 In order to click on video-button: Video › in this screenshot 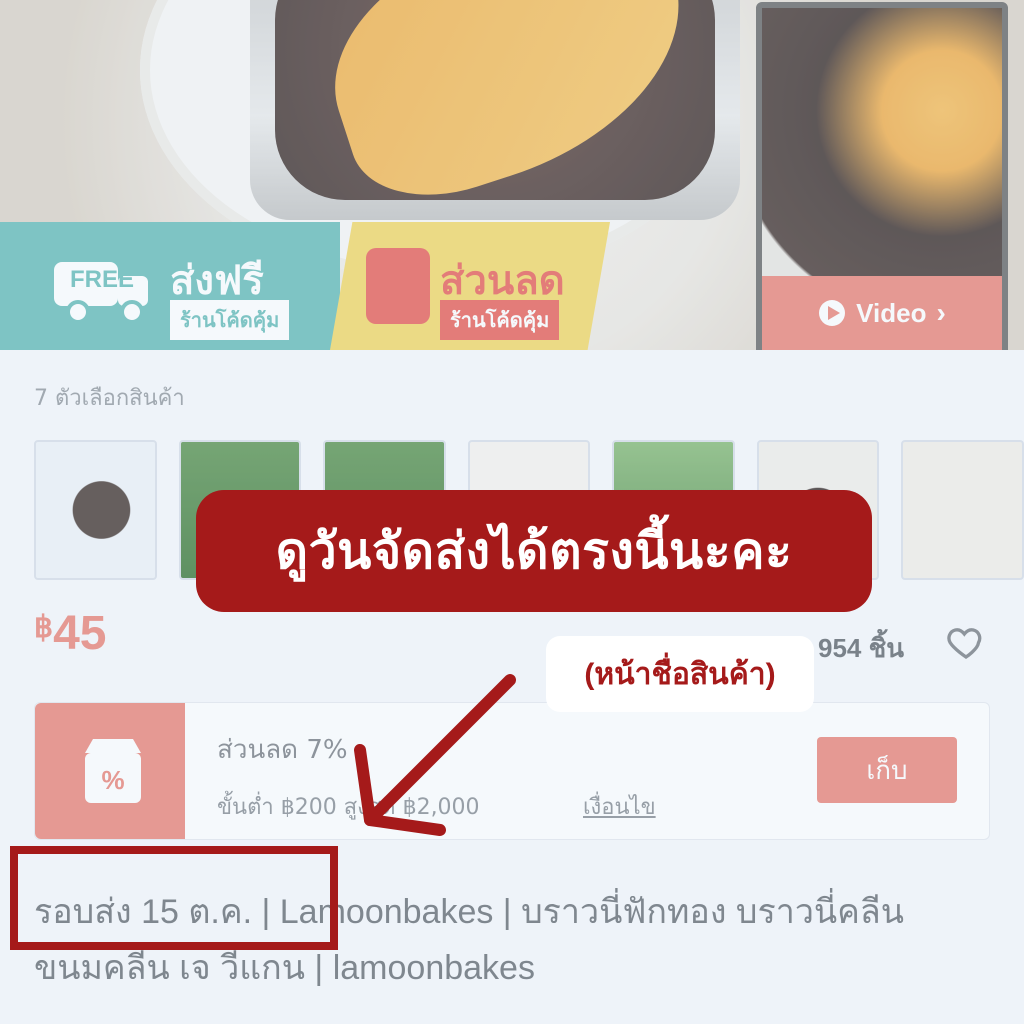, I will do `click(882, 313)`.